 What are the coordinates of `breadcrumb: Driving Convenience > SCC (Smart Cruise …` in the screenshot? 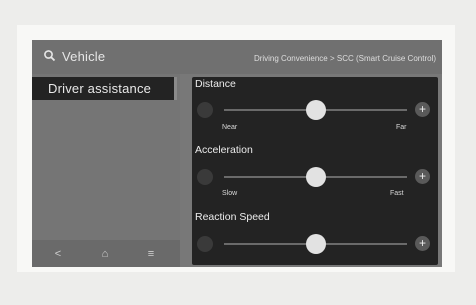 It's located at (344, 58).